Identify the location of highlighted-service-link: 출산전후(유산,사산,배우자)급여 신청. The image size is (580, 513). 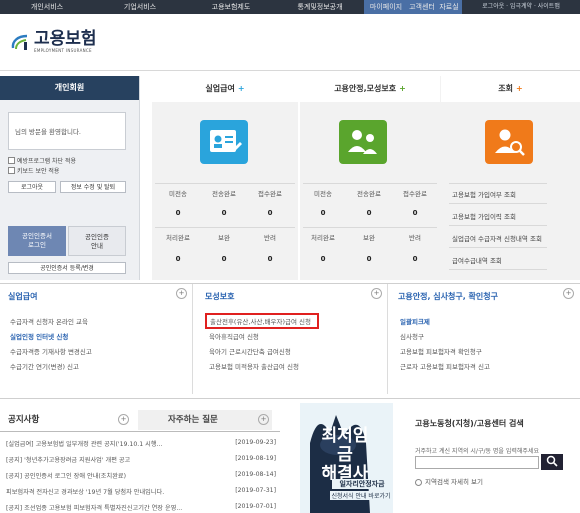
(262, 321).